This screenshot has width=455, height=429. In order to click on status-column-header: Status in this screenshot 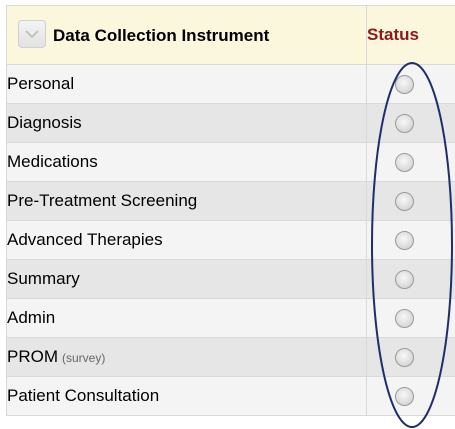, I will do `click(410, 35)`.